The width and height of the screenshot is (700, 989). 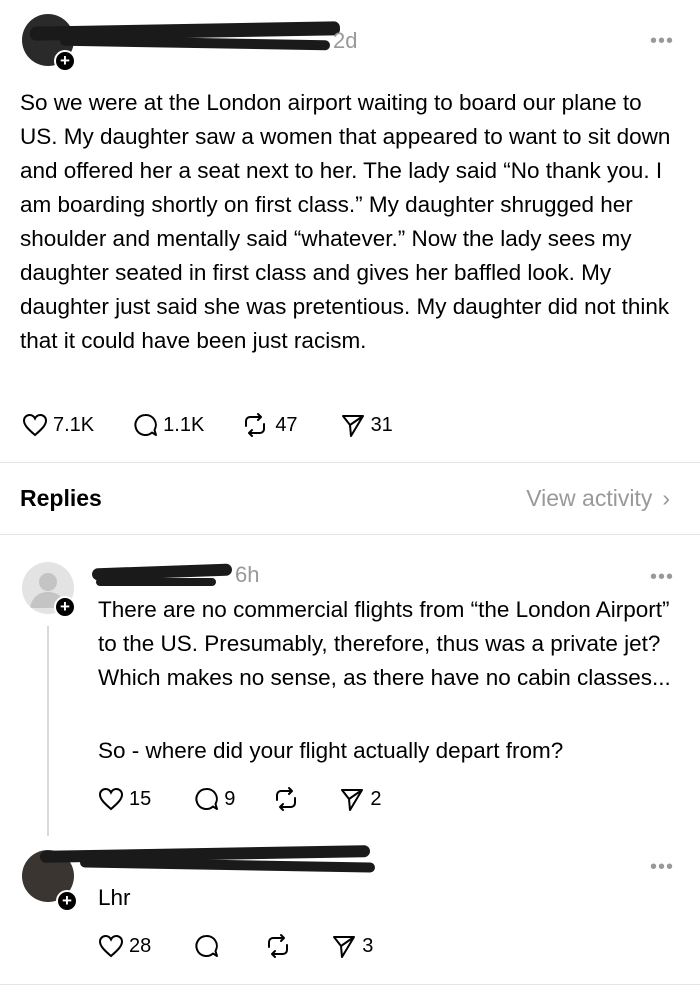 I want to click on like-button: 7.1K, so click(x=58, y=425).